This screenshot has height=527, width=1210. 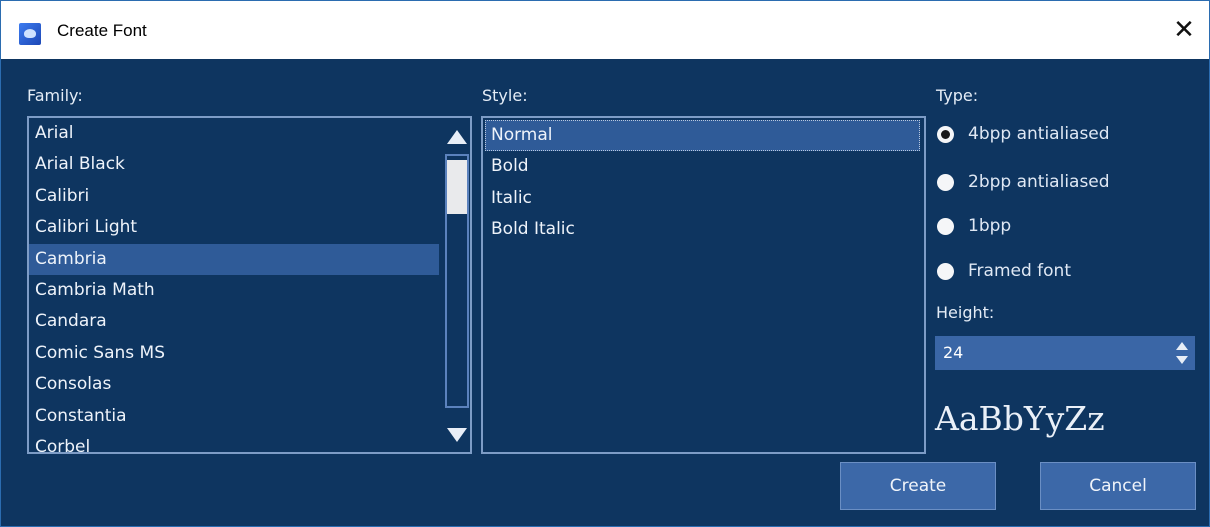 What do you see at coordinates (1182, 353) in the screenshot?
I see `spin-arrows` at bounding box center [1182, 353].